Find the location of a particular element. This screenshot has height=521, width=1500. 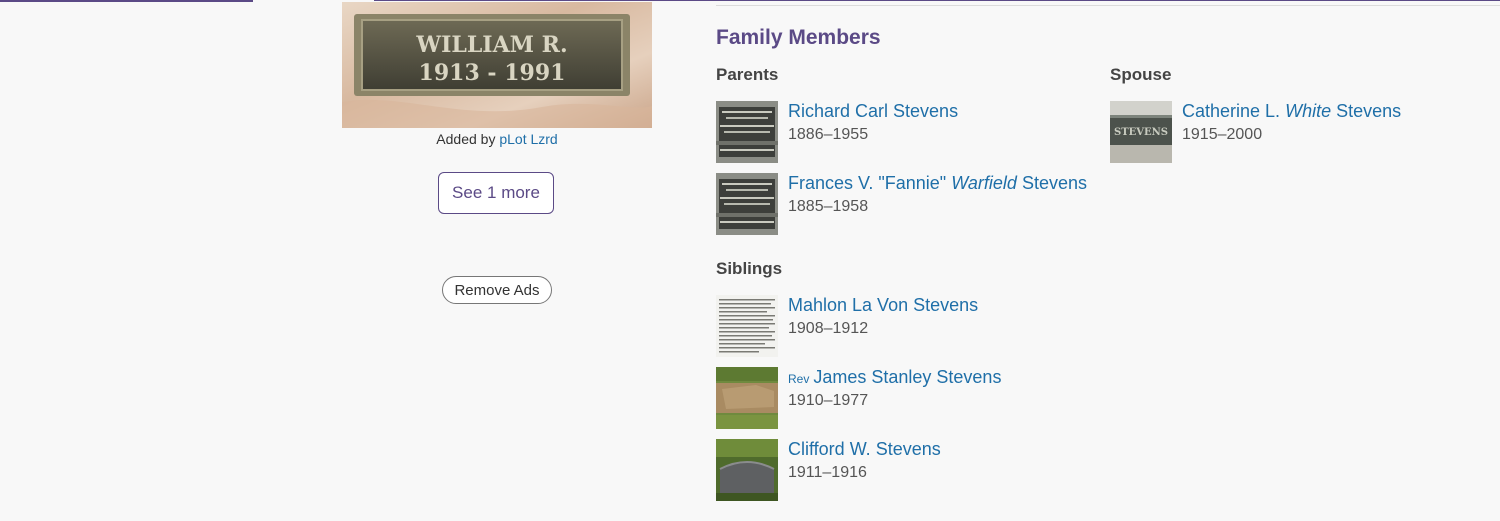

member-given-name: Frances V. "Fannie" is located at coordinates (867, 183).